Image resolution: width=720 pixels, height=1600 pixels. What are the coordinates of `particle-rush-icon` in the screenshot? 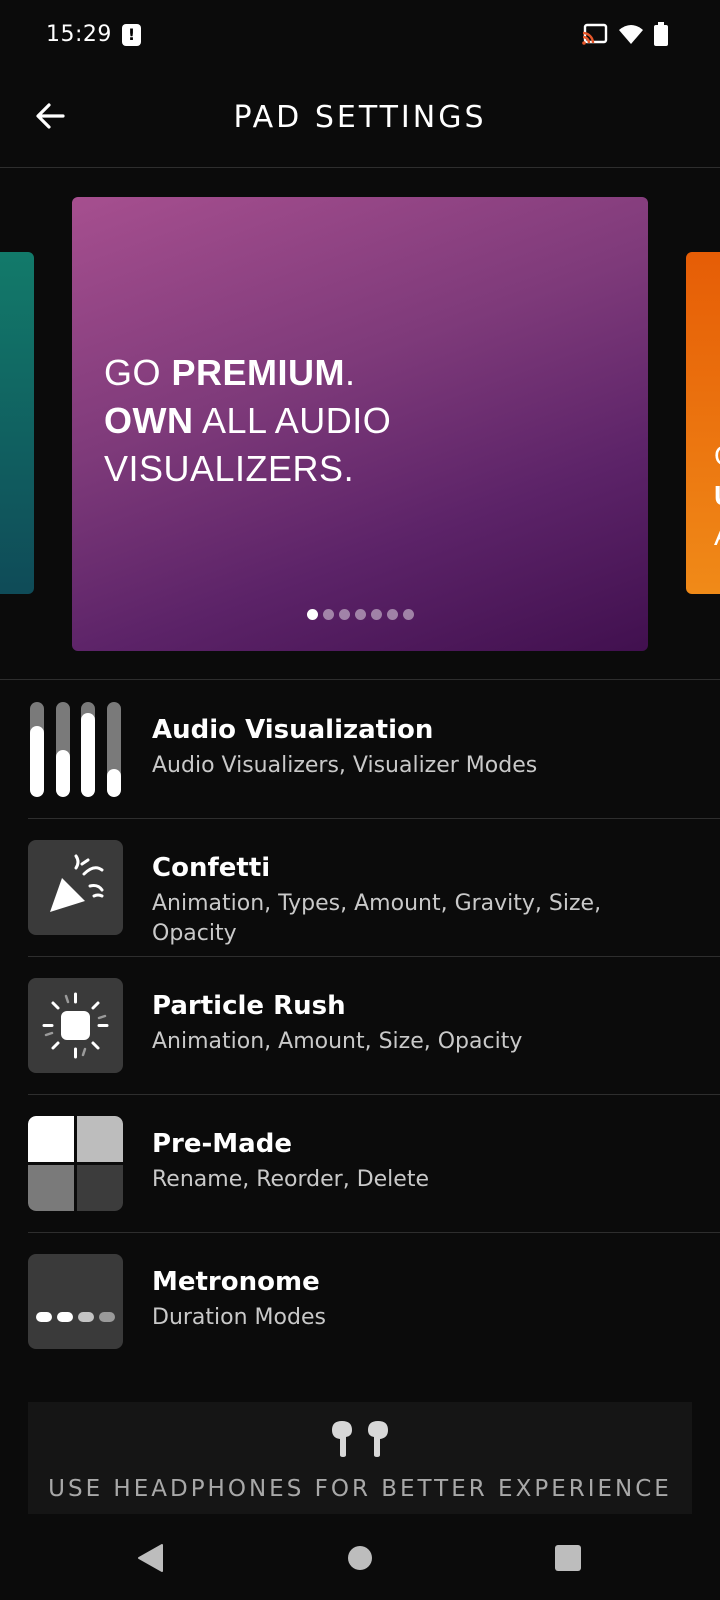 It's located at (75, 1025).